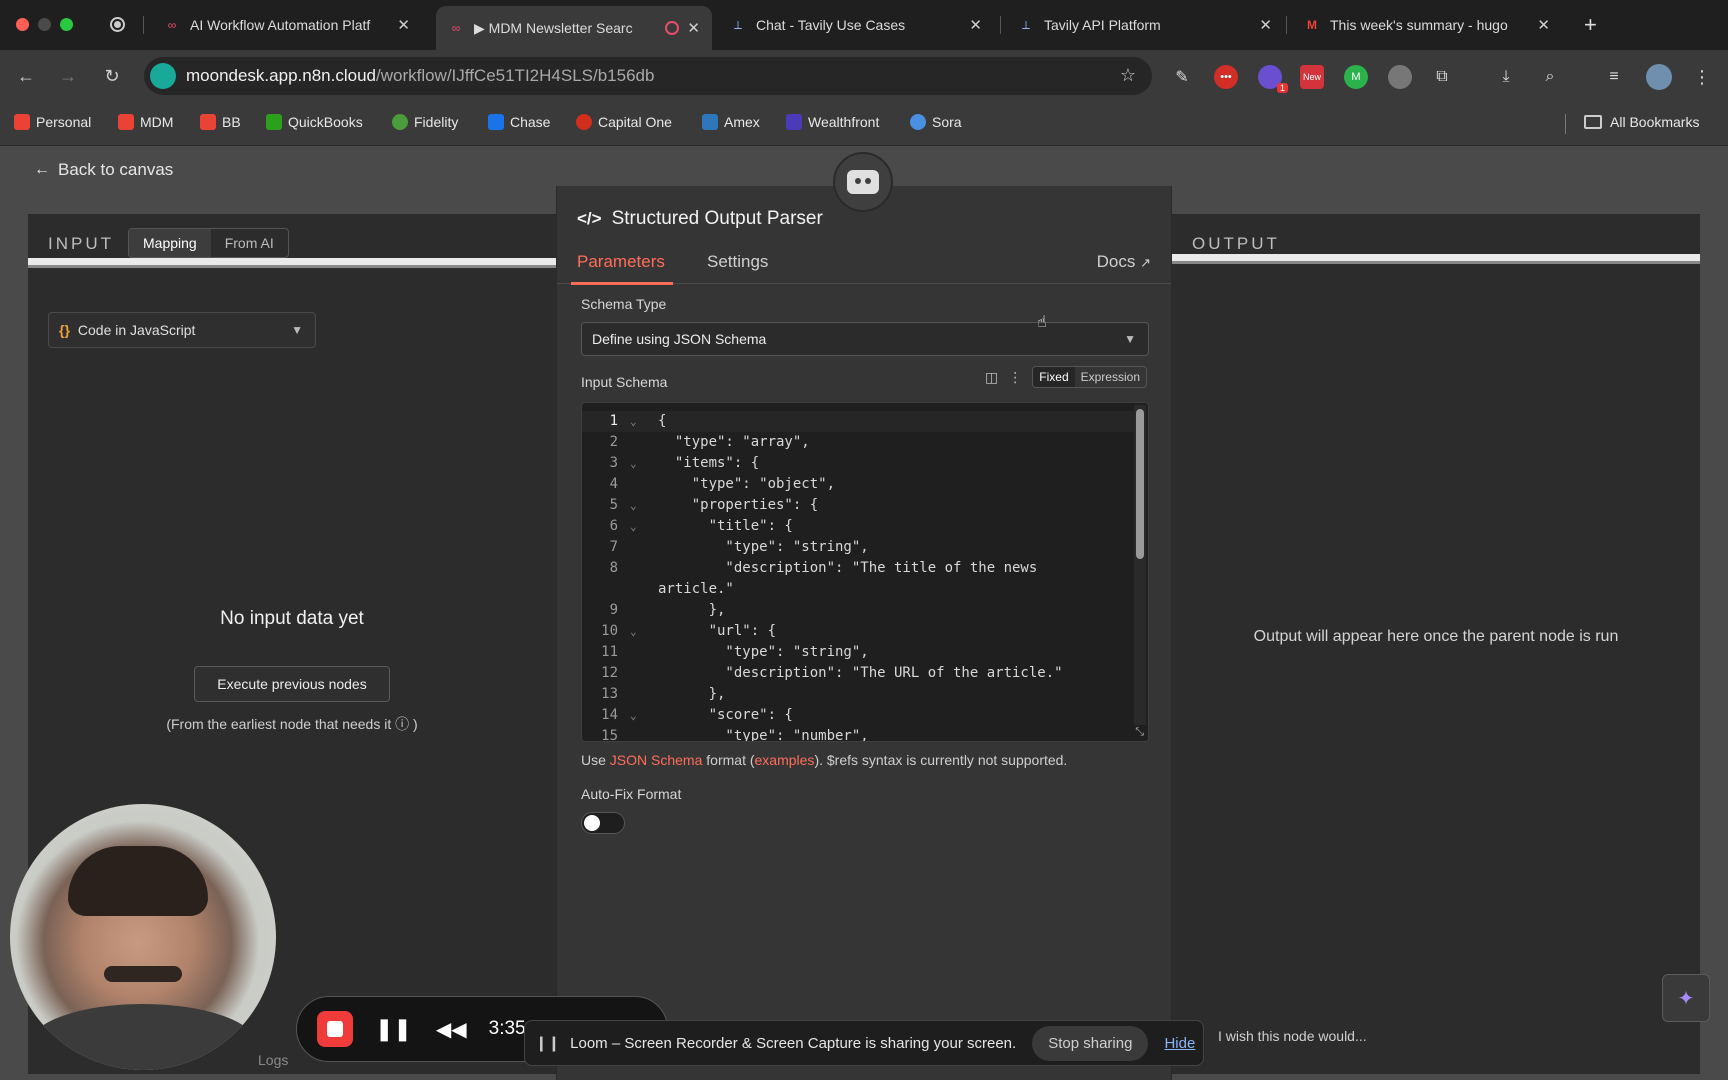  Describe the element at coordinates (1179, 1043) in the screenshot. I see `hide-link: Hide` at that location.